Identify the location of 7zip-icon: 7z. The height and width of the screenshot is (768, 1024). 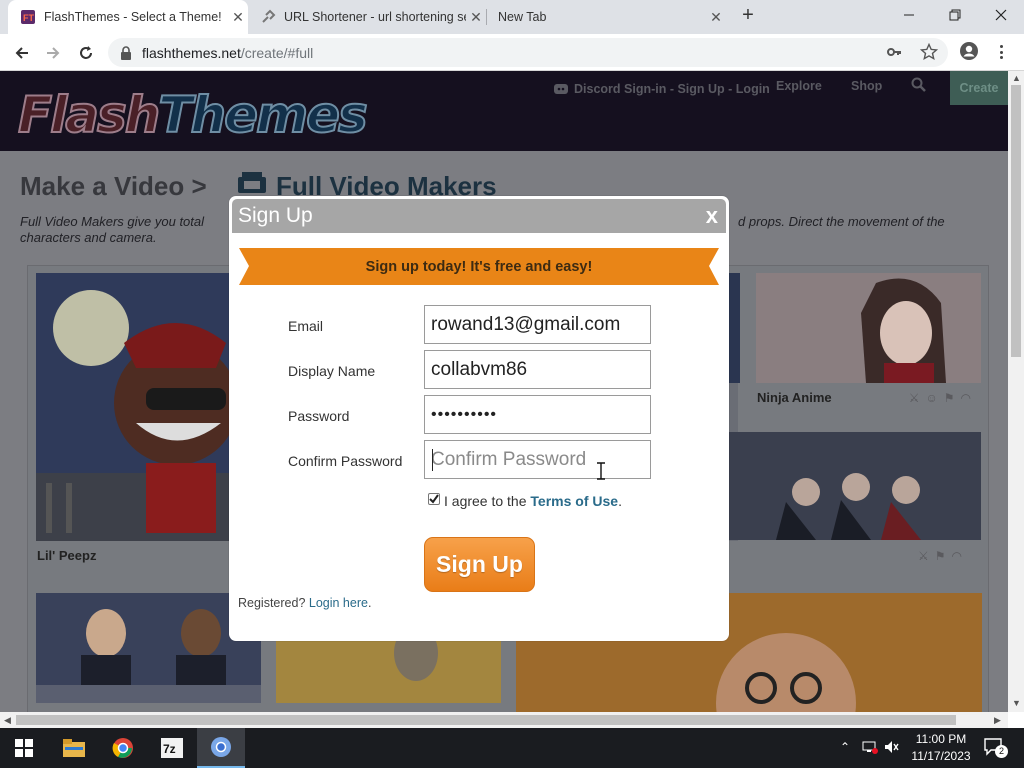
(172, 748).